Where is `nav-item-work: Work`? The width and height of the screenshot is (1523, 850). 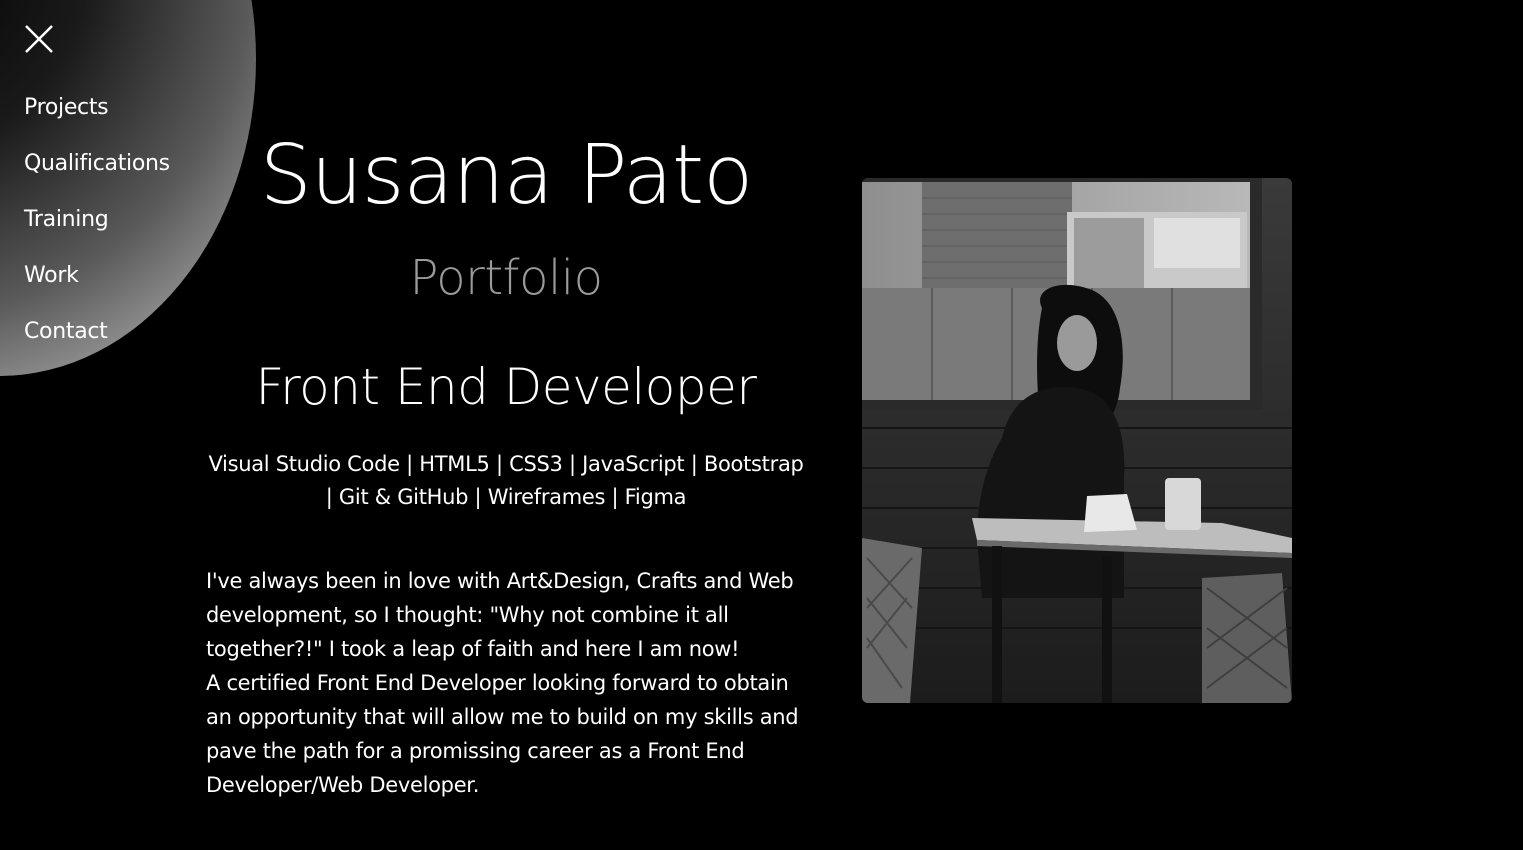
nav-item-work: Work is located at coordinates (97, 288).